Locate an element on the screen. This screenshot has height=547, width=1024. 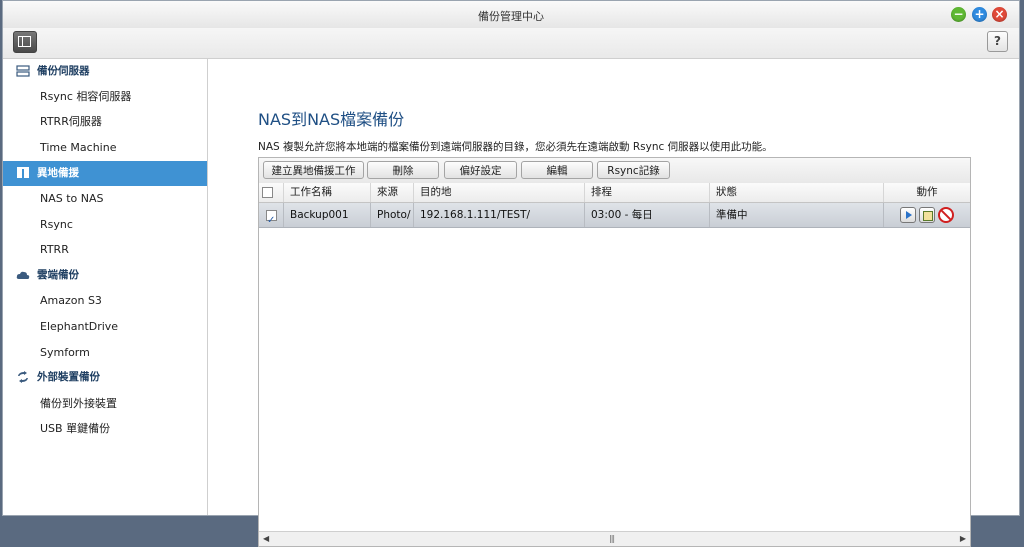
sidebar-item-symform: Symform is located at coordinates (65, 352).